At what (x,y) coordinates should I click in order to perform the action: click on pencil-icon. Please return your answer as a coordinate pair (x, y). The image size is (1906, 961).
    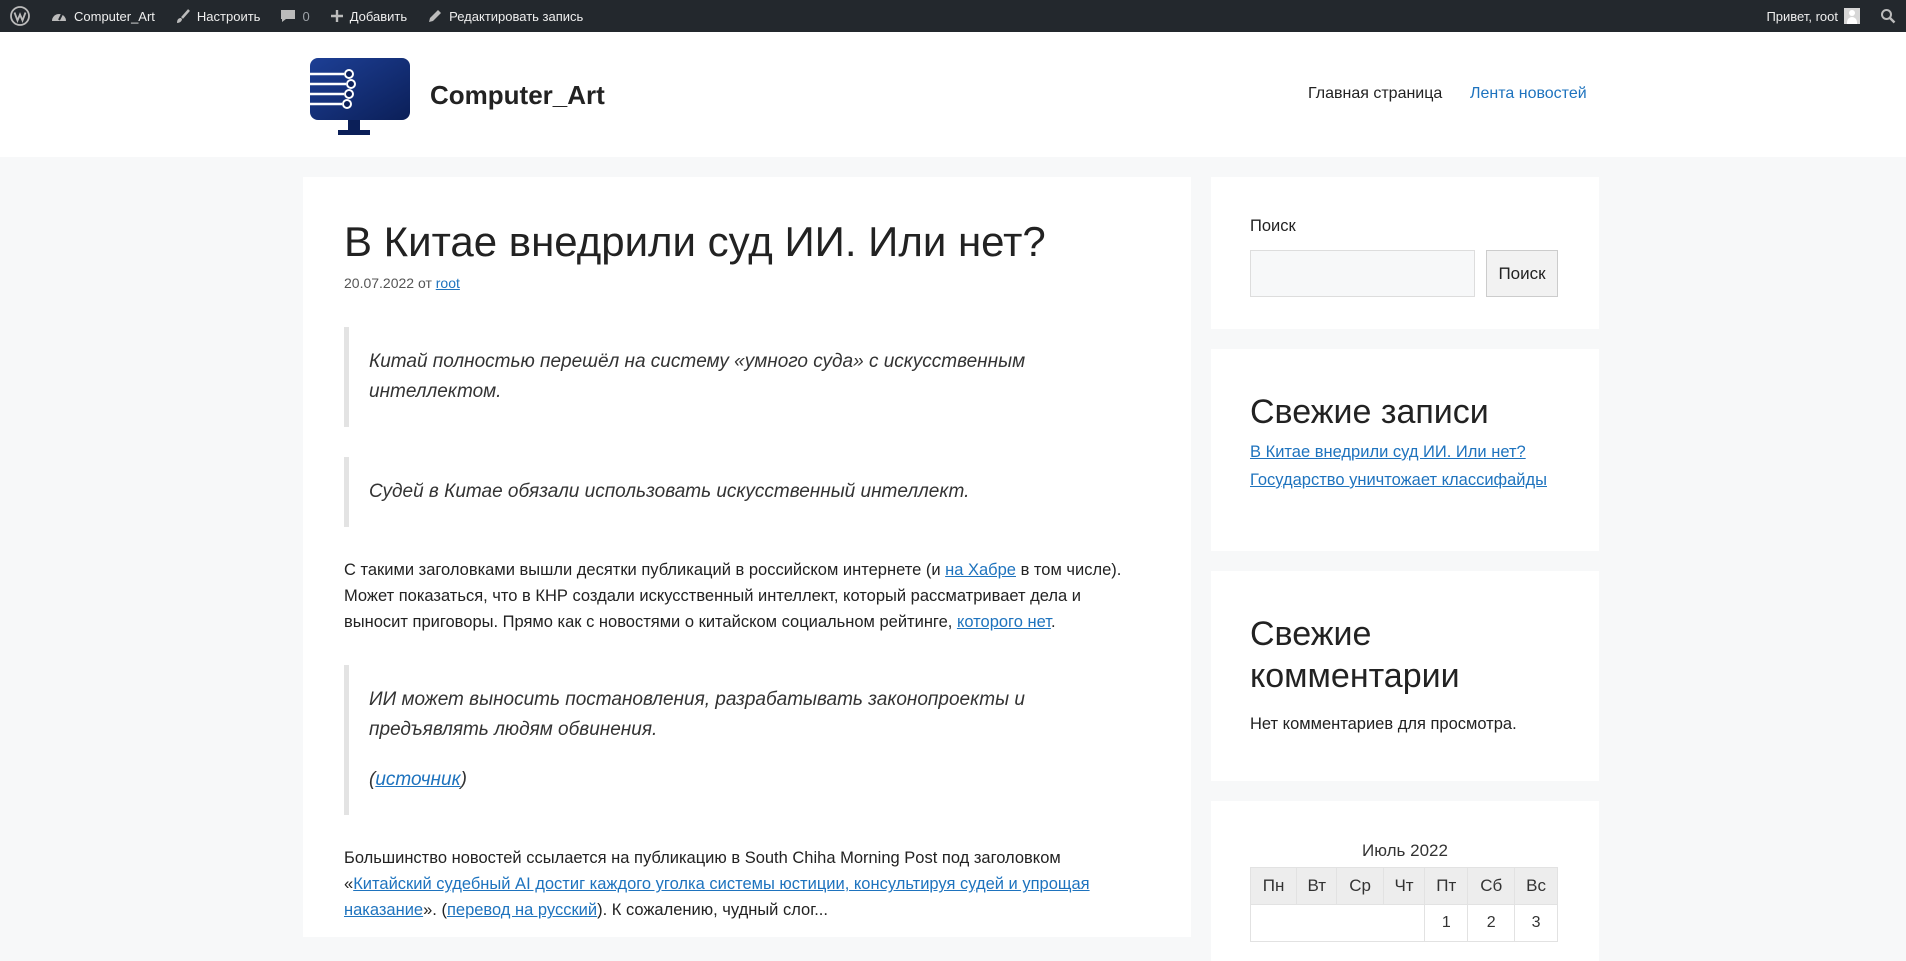
    Looking at the image, I should click on (435, 16).